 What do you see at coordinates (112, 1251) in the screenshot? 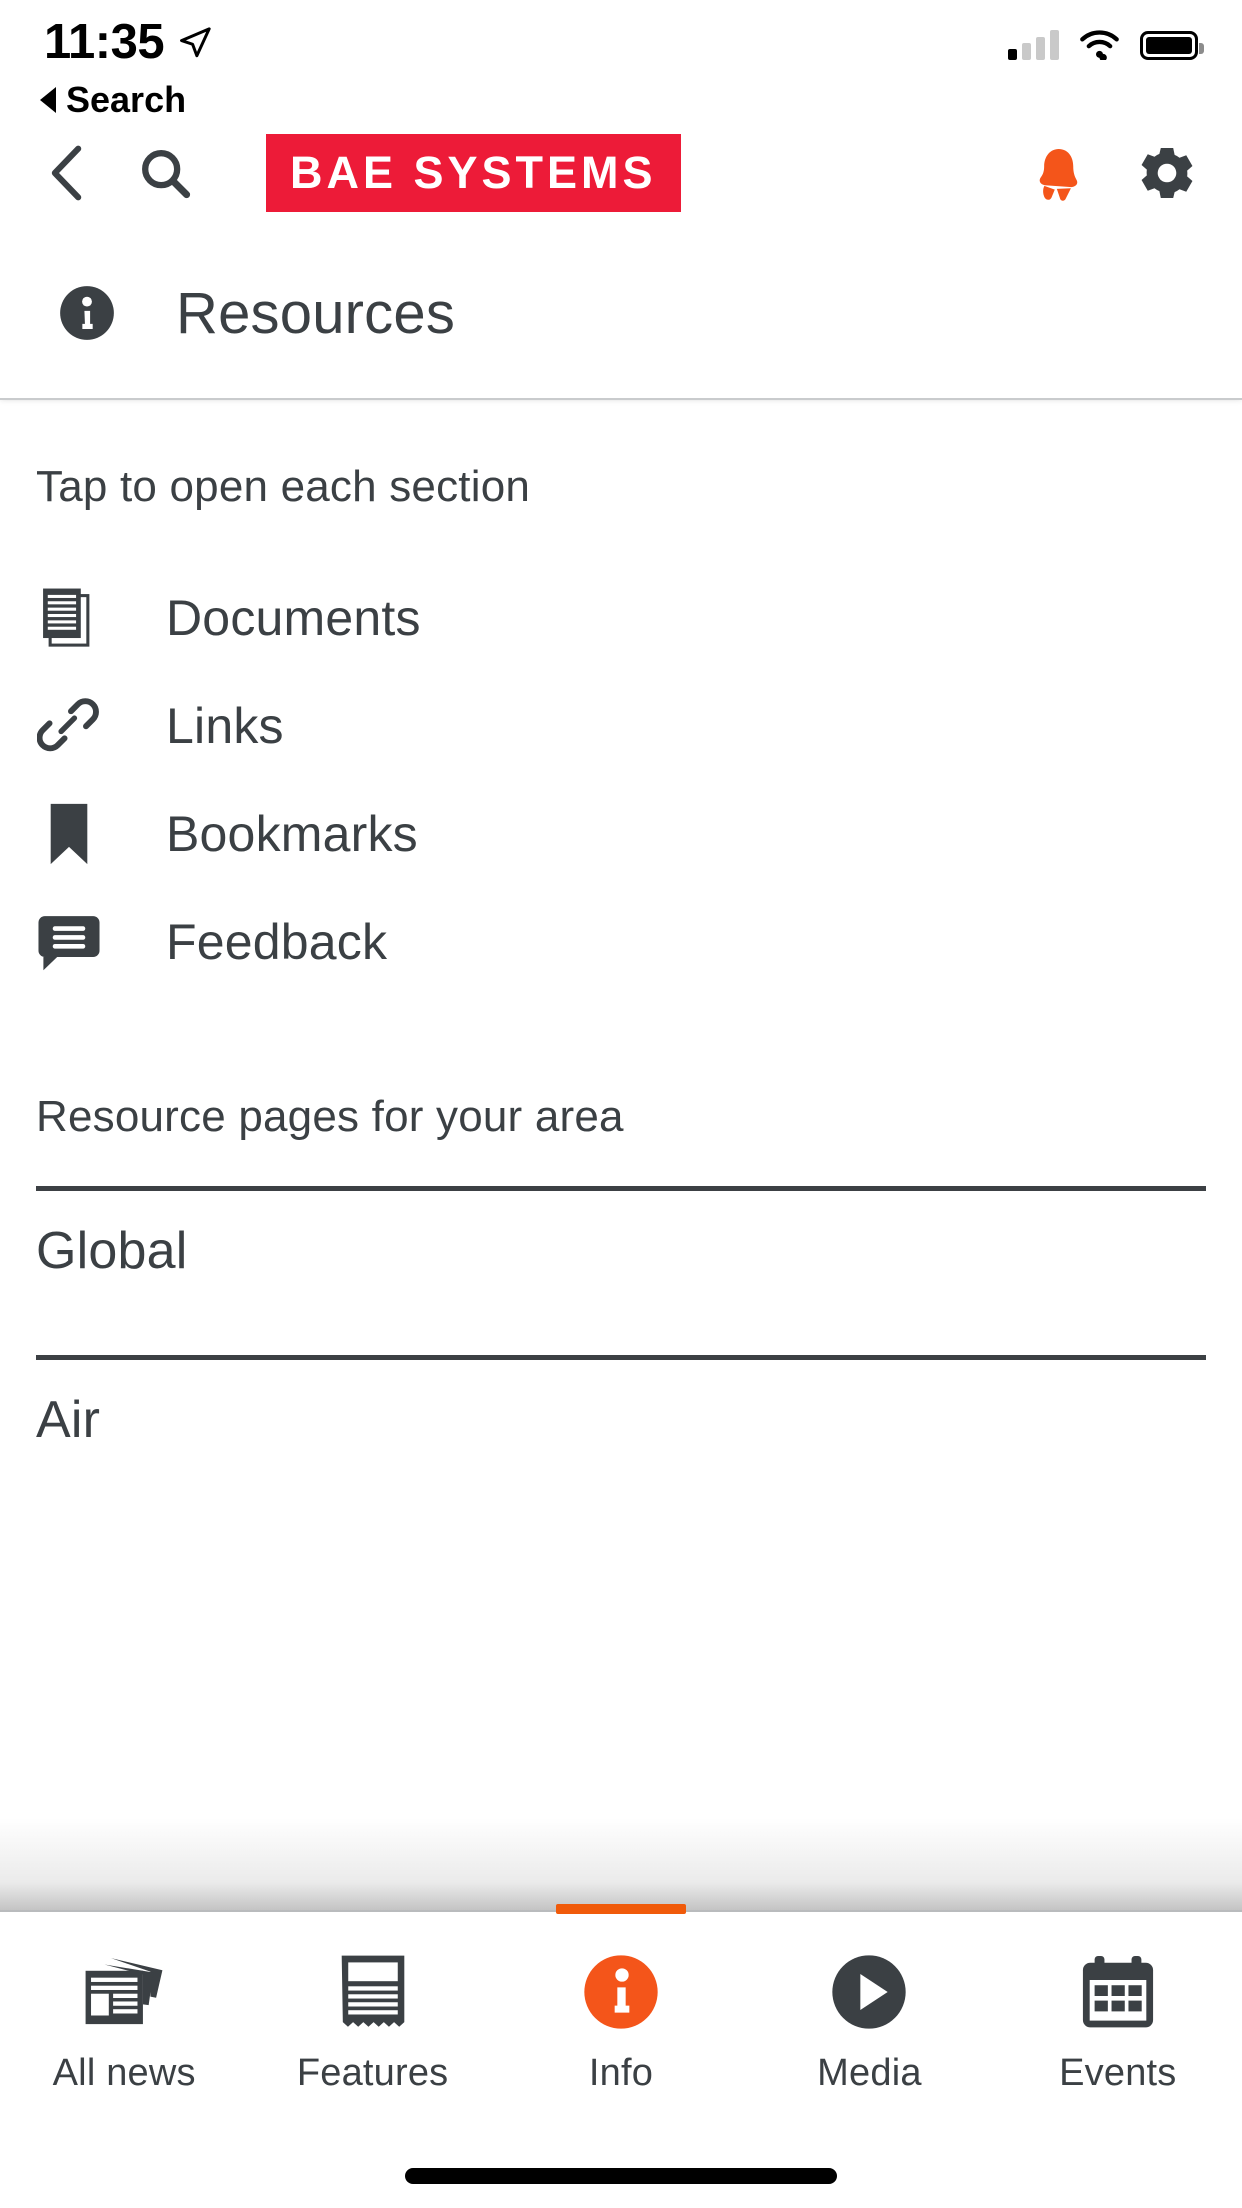
I see `area-label: Global` at bounding box center [112, 1251].